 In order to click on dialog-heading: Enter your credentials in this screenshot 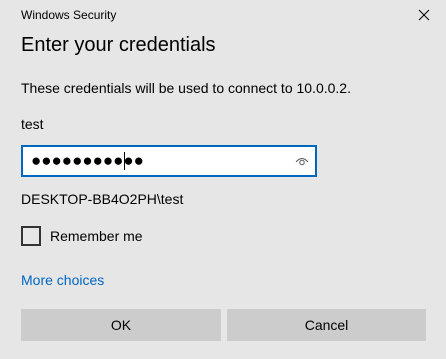, I will do `click(118, 45)`.